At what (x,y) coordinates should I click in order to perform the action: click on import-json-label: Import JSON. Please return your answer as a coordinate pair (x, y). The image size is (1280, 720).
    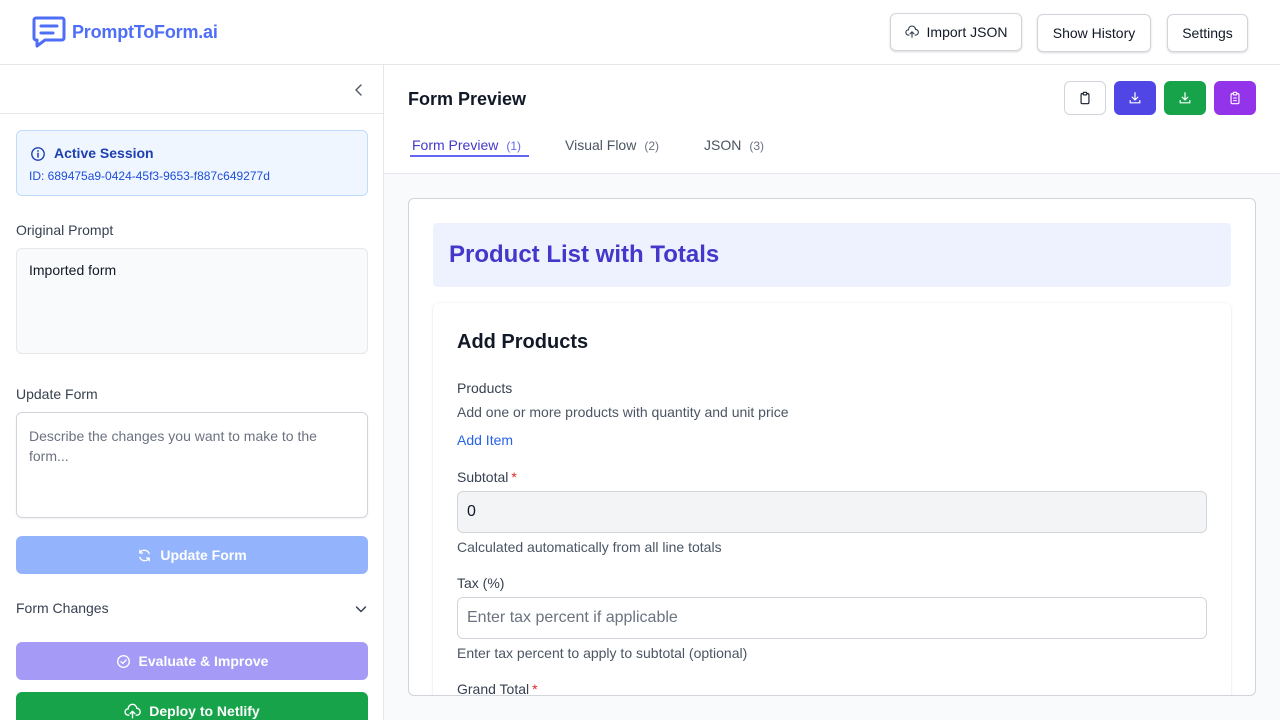
    Looking at the image, I should click on (967, 32).